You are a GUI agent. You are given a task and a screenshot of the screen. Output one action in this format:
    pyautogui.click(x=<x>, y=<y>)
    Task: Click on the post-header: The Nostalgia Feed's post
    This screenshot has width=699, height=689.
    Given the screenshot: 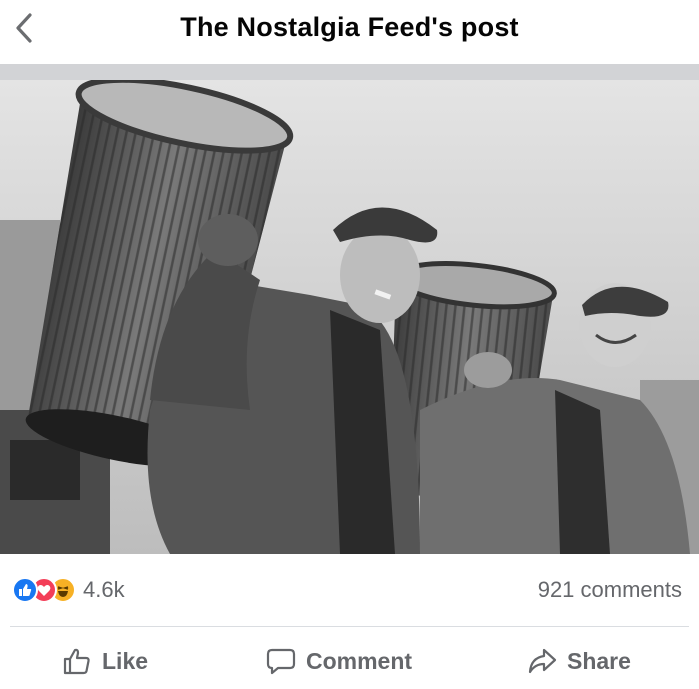 What is the action you would take?
    pyautogui.click(x=349, y=32)
    